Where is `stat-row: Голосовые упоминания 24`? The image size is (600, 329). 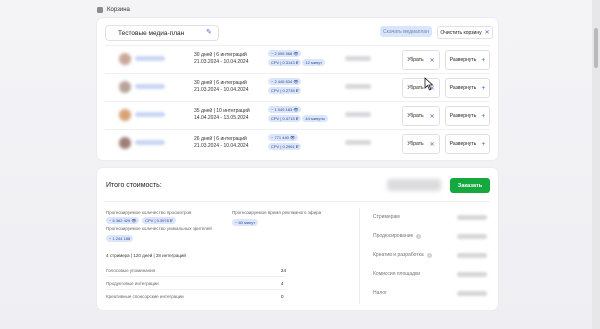
stat-row: Голосовые упоминания 24 is located at coordinates (196, 272).